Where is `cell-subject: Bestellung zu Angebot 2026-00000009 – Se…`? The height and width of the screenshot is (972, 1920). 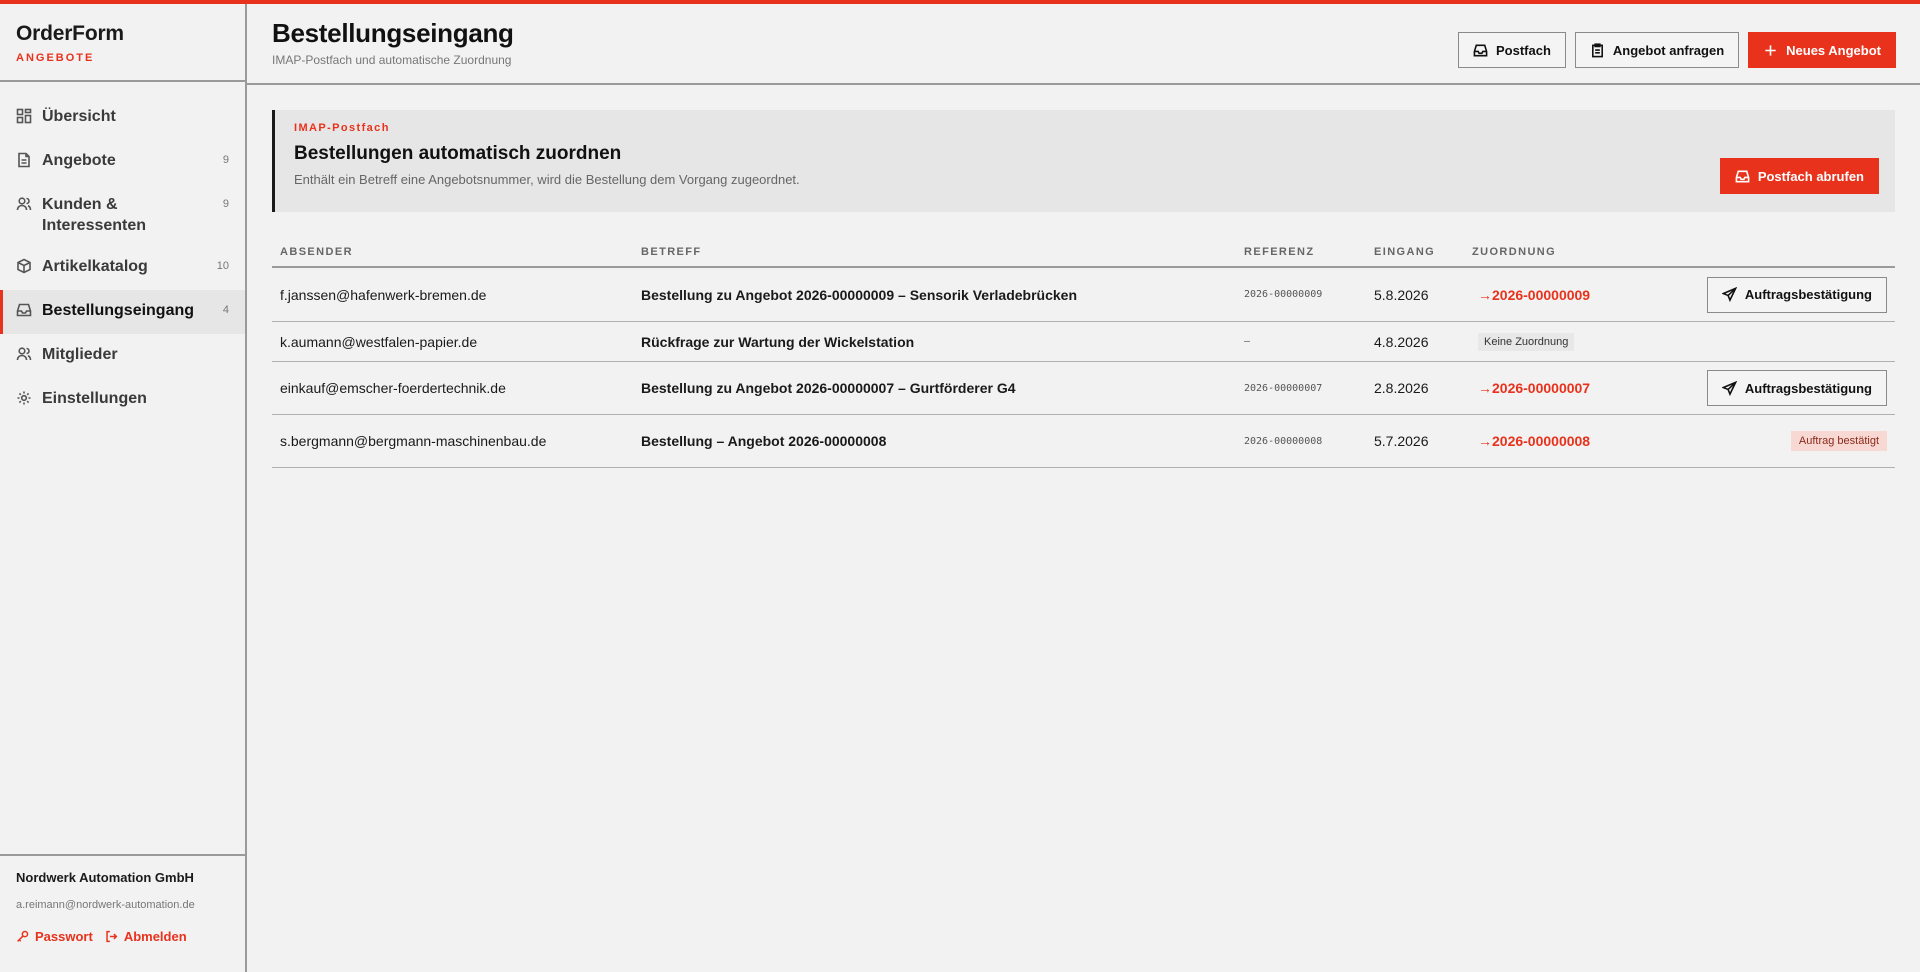
cell-subject: Bestellung zu Angebot 2026-00000009 – Se… is located at coordinates (859, 294).